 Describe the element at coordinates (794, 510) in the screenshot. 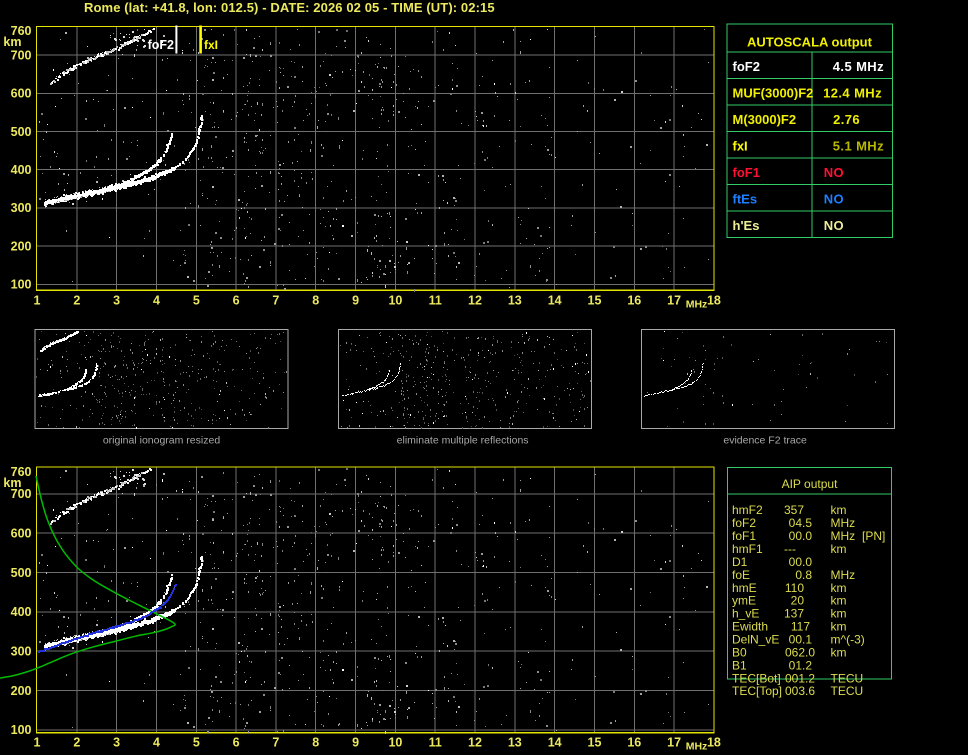

I see `svg-text: 357` at that location.